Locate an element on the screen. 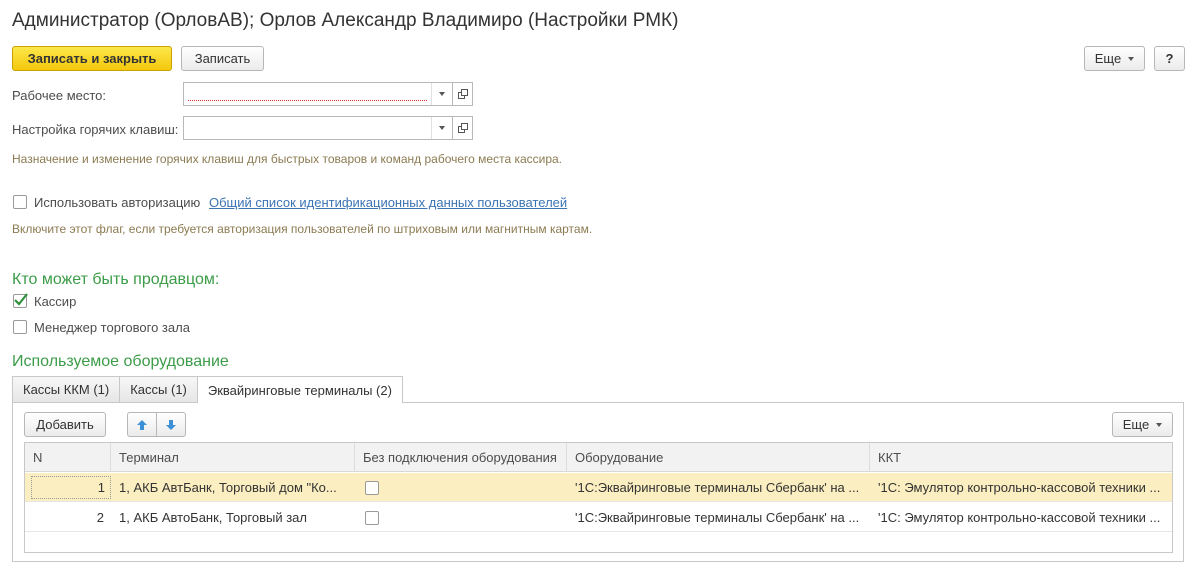  hotkeys-open-button is located at coordinates (462, 128).